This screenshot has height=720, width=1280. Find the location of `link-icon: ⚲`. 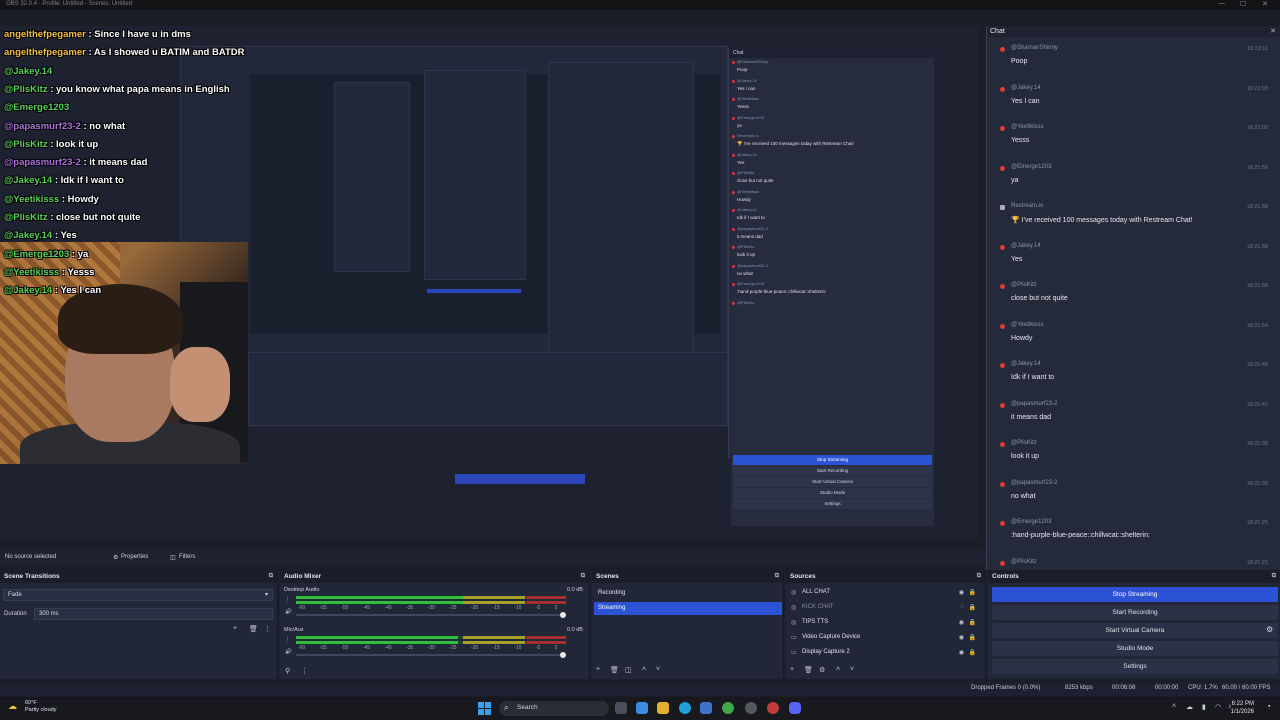

link-icon: ⚲ is located at coordinates (287, 671).